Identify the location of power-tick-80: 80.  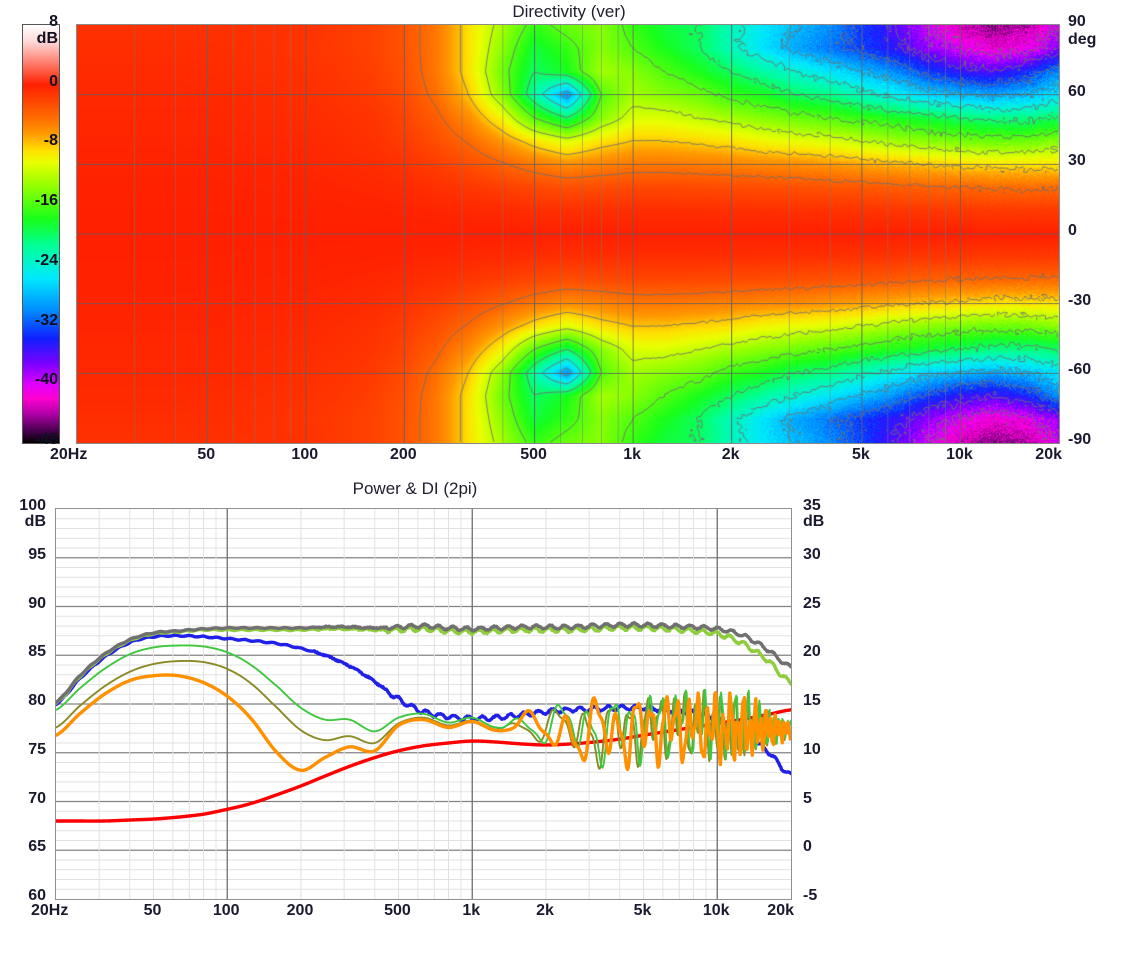
(37, 700).